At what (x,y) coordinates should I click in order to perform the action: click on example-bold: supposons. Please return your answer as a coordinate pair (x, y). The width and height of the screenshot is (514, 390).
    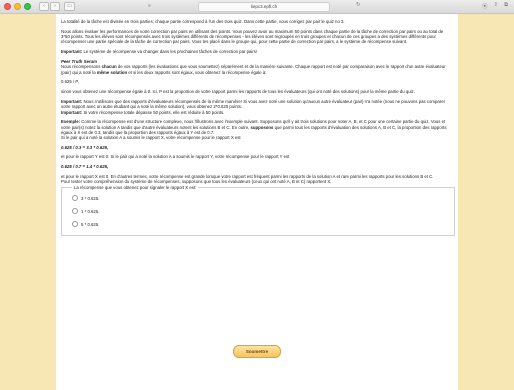
    Looking at the image, I should click on (262, 127).